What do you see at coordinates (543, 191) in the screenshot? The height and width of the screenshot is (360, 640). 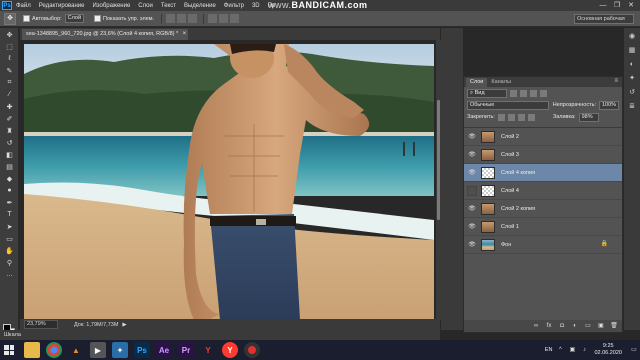 I see `layer-row: Слой 4` at bounding box center [543, 191].